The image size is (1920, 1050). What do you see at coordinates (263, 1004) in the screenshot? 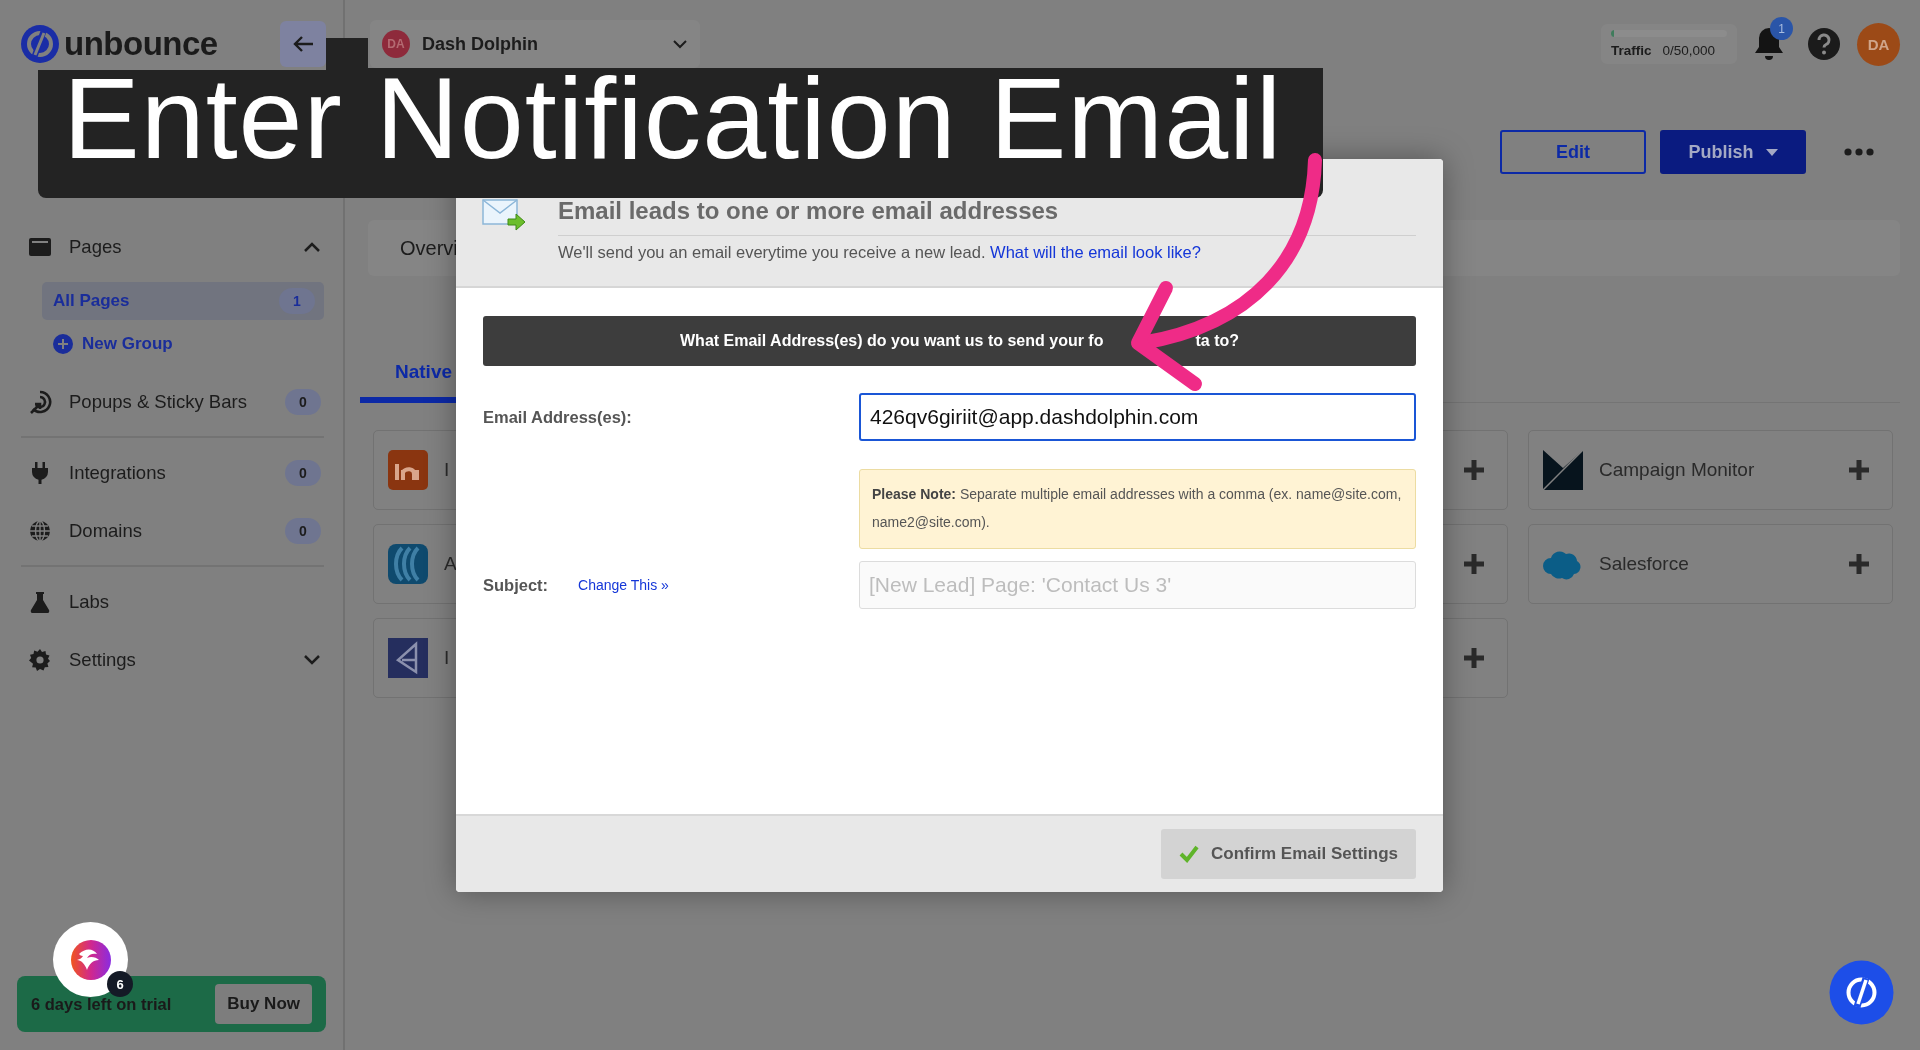
I see `buy-now-button: Buy Now` at bounding box center [263, 1004].